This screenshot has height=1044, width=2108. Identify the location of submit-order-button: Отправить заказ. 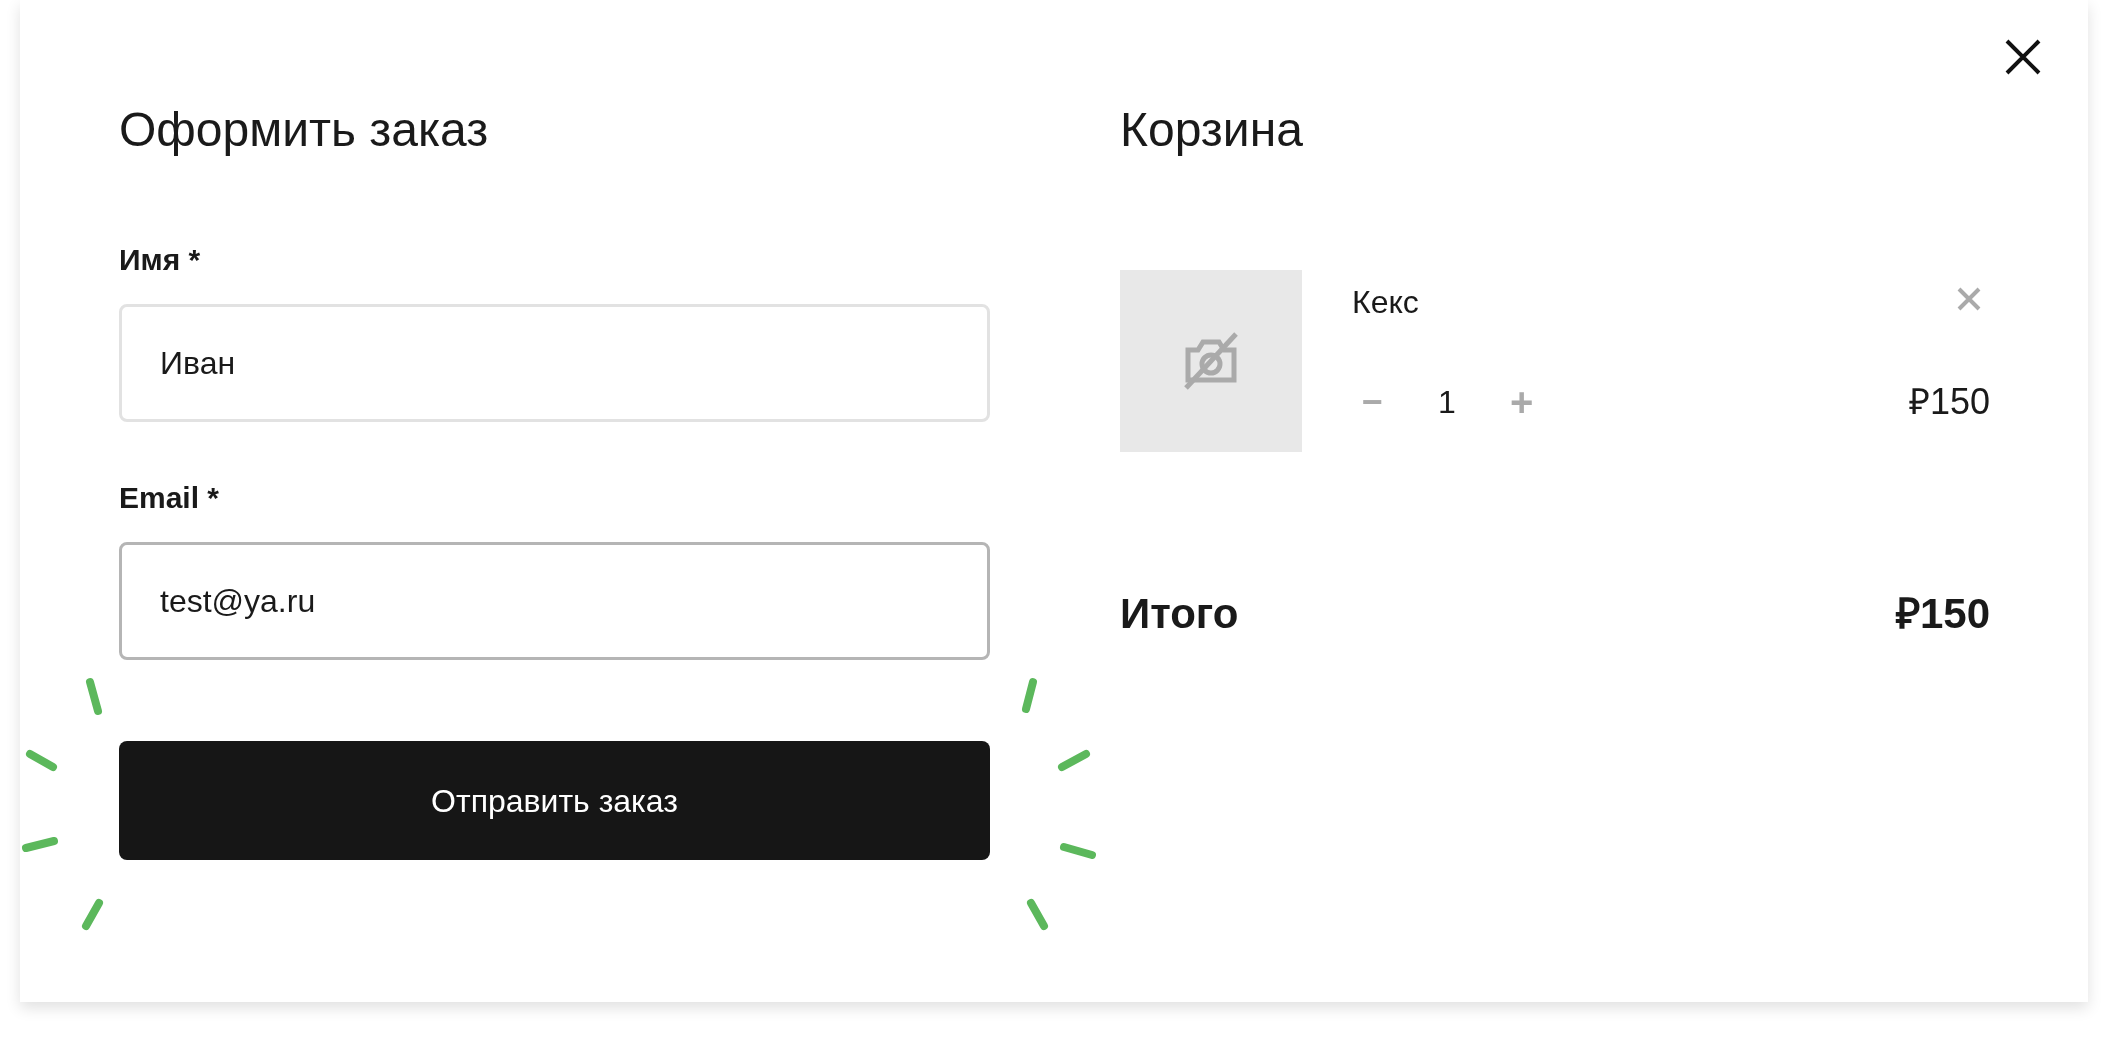
(554, 800).